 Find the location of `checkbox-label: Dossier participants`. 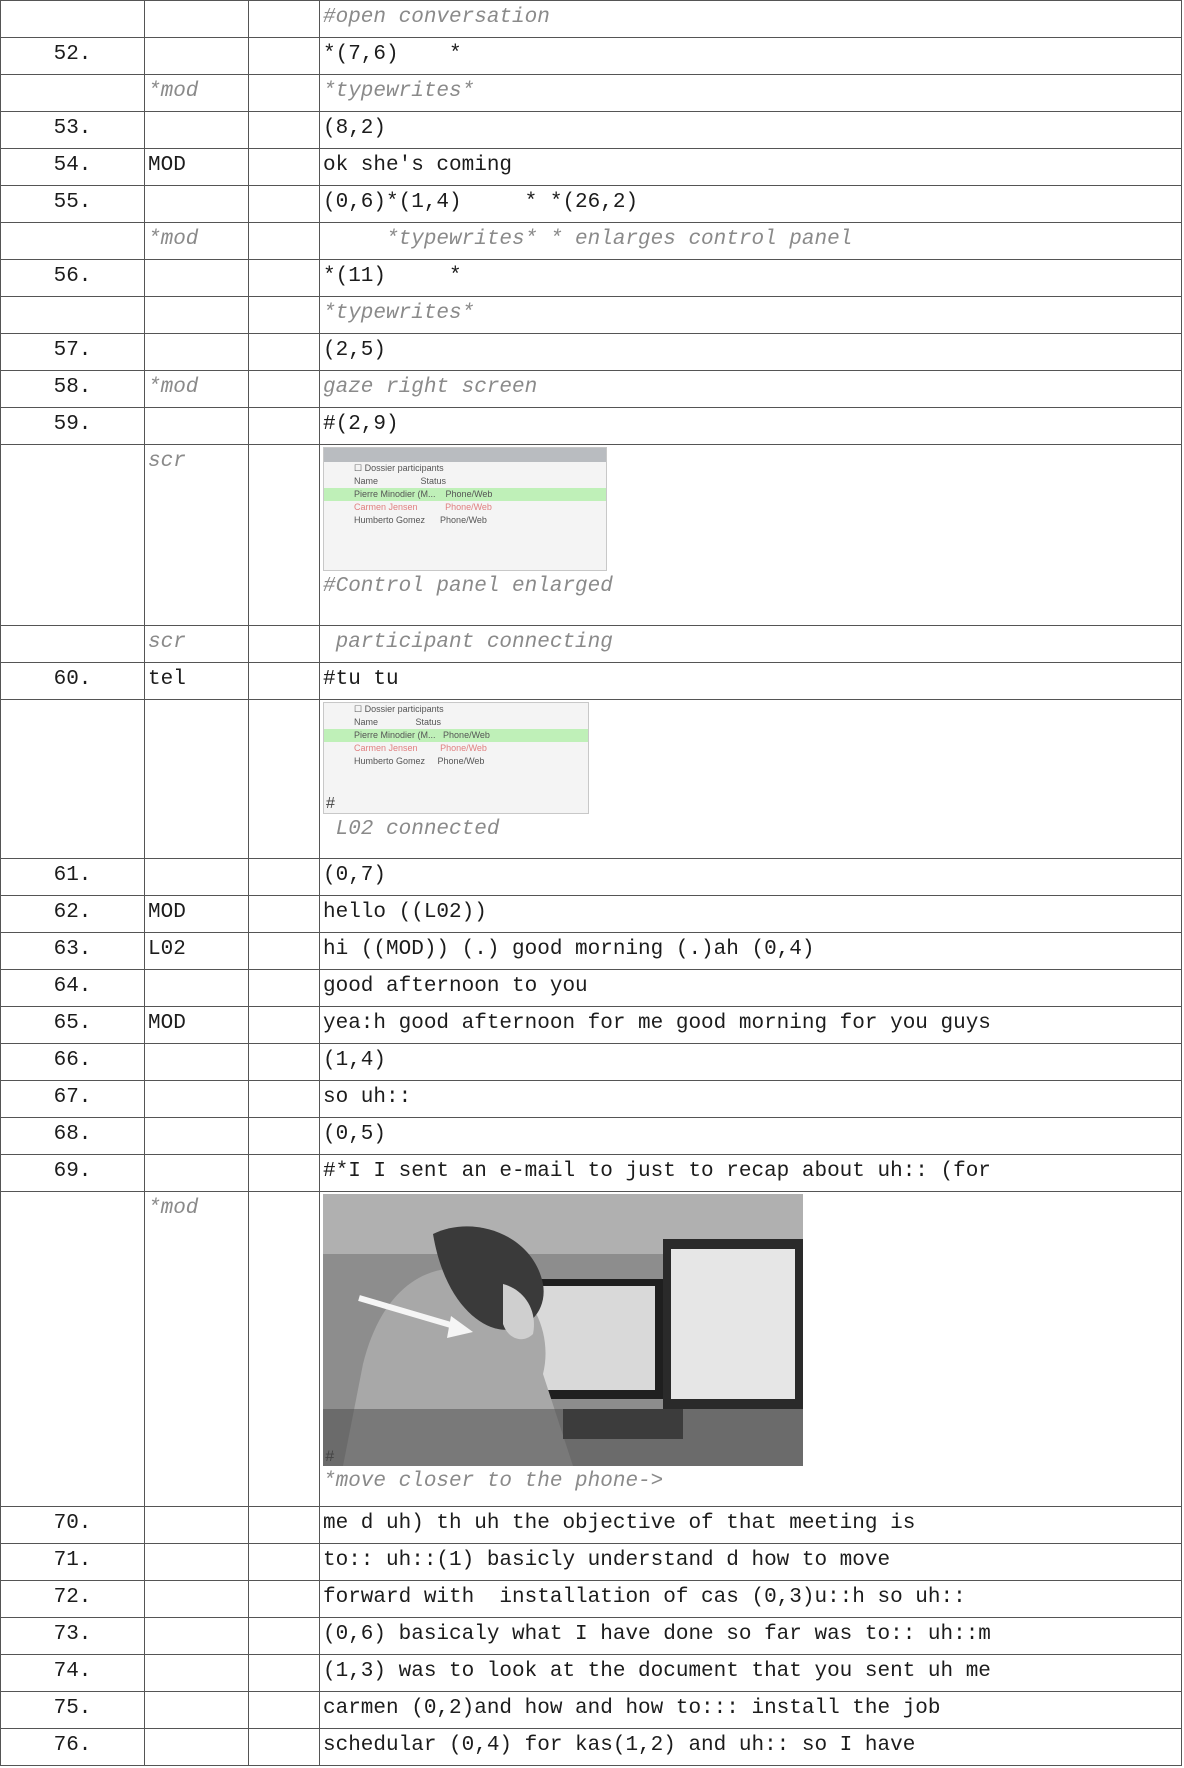

checkbox-label: Dossier participants is located at coordinates (404, 468).